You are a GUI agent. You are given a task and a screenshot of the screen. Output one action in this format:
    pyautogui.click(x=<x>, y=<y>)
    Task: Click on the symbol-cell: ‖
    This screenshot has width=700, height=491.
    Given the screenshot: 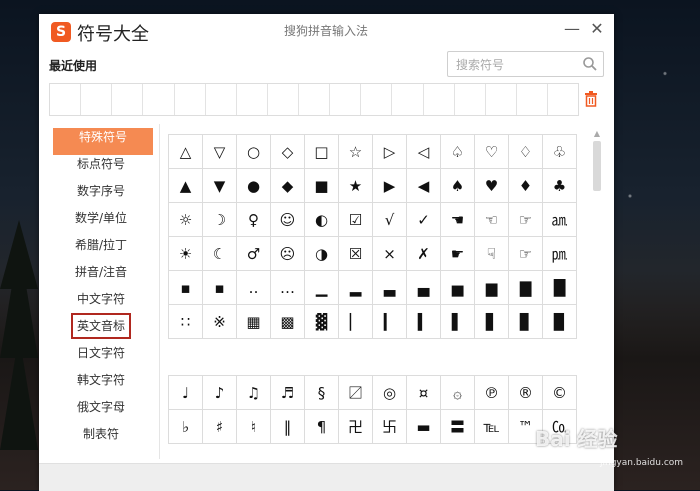 What is the action you would take?
    pyautogui.click(x=287, y=426)
    